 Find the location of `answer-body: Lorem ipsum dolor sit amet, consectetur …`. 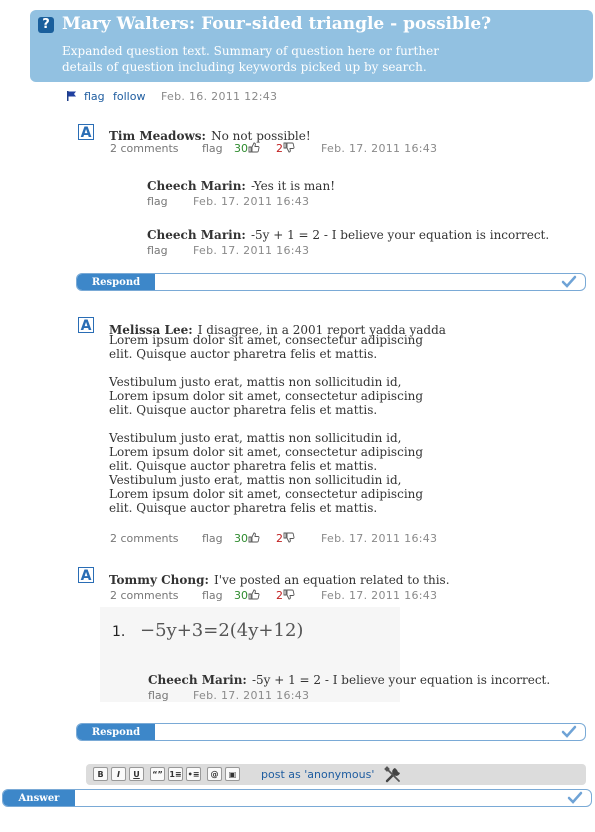

answer-body: Lorem ipsum dolor sit amet, consectetur … is located at coordinates (266, 424).